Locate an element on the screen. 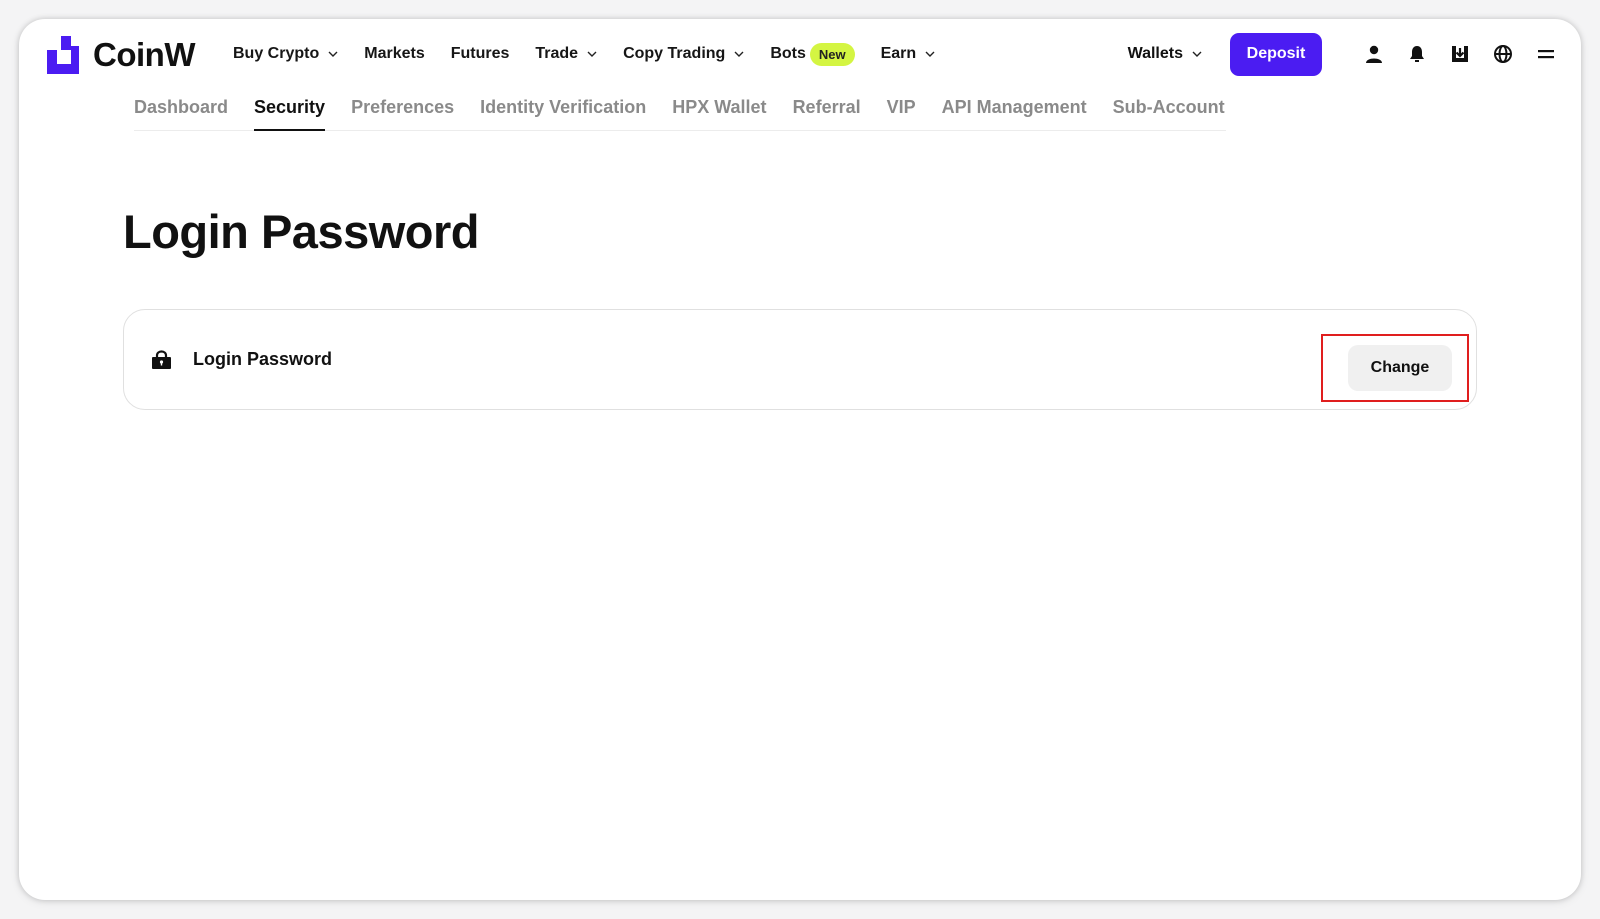 The width and height of the screenshot is (1600, 919). nav-label: Markets is located at coordinates (394, 53).